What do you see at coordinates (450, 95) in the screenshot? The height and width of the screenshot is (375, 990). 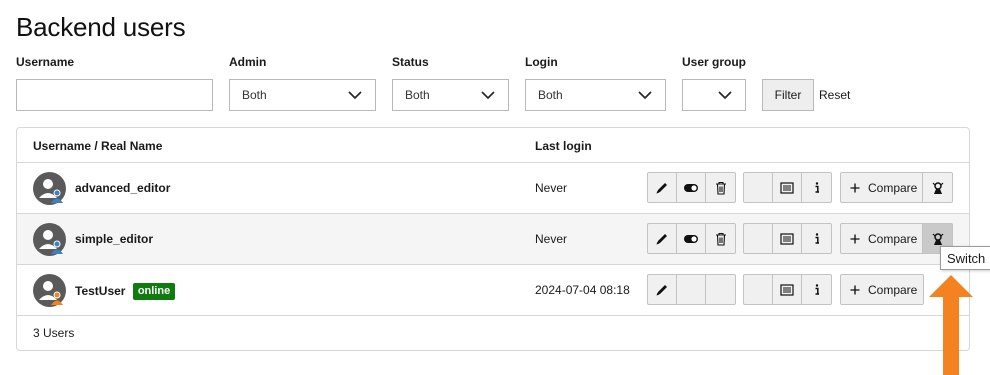 I see `status-filter-select: Both` at bounding box center [450, 95].